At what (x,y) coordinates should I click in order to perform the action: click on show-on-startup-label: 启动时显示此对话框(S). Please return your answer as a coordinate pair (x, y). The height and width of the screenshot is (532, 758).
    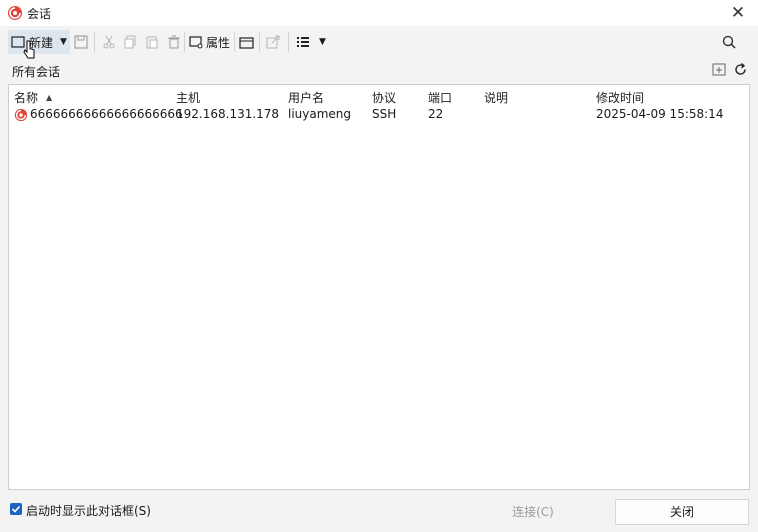
    Looking at the image, I should click on (88, 510).